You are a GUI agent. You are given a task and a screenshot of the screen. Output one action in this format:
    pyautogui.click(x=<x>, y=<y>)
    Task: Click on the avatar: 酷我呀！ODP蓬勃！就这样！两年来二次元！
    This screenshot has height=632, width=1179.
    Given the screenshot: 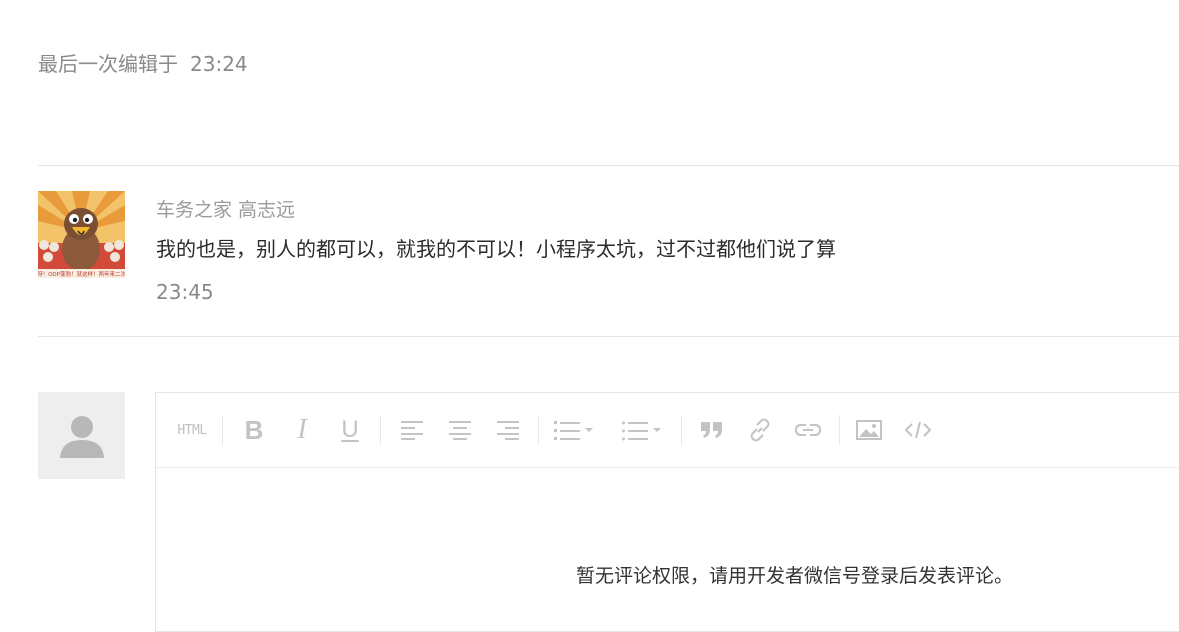 What is the action you would take?
    pyautogui.click(x=81, y=234)
    